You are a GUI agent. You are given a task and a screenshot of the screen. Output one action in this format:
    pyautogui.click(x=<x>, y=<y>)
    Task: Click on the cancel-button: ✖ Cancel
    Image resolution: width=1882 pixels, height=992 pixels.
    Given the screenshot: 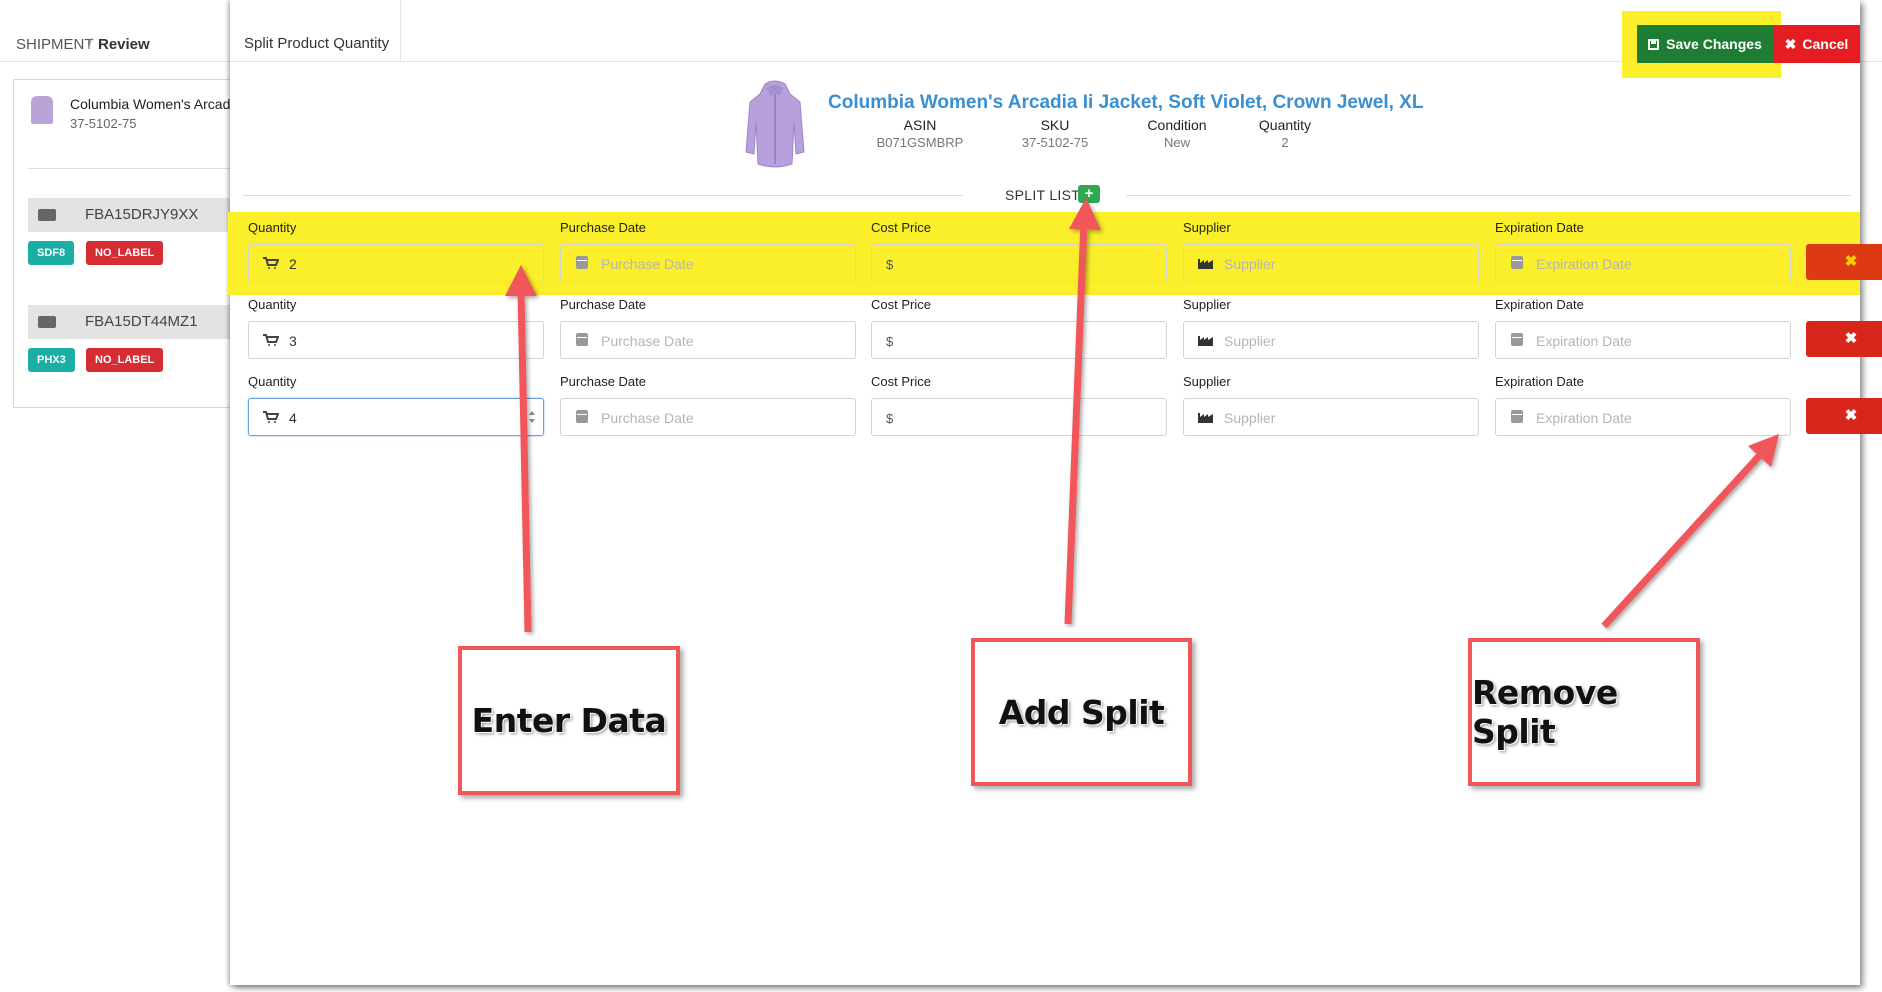 What is the action you would take?
    pyautogui.click(x=1816, y=44)
    